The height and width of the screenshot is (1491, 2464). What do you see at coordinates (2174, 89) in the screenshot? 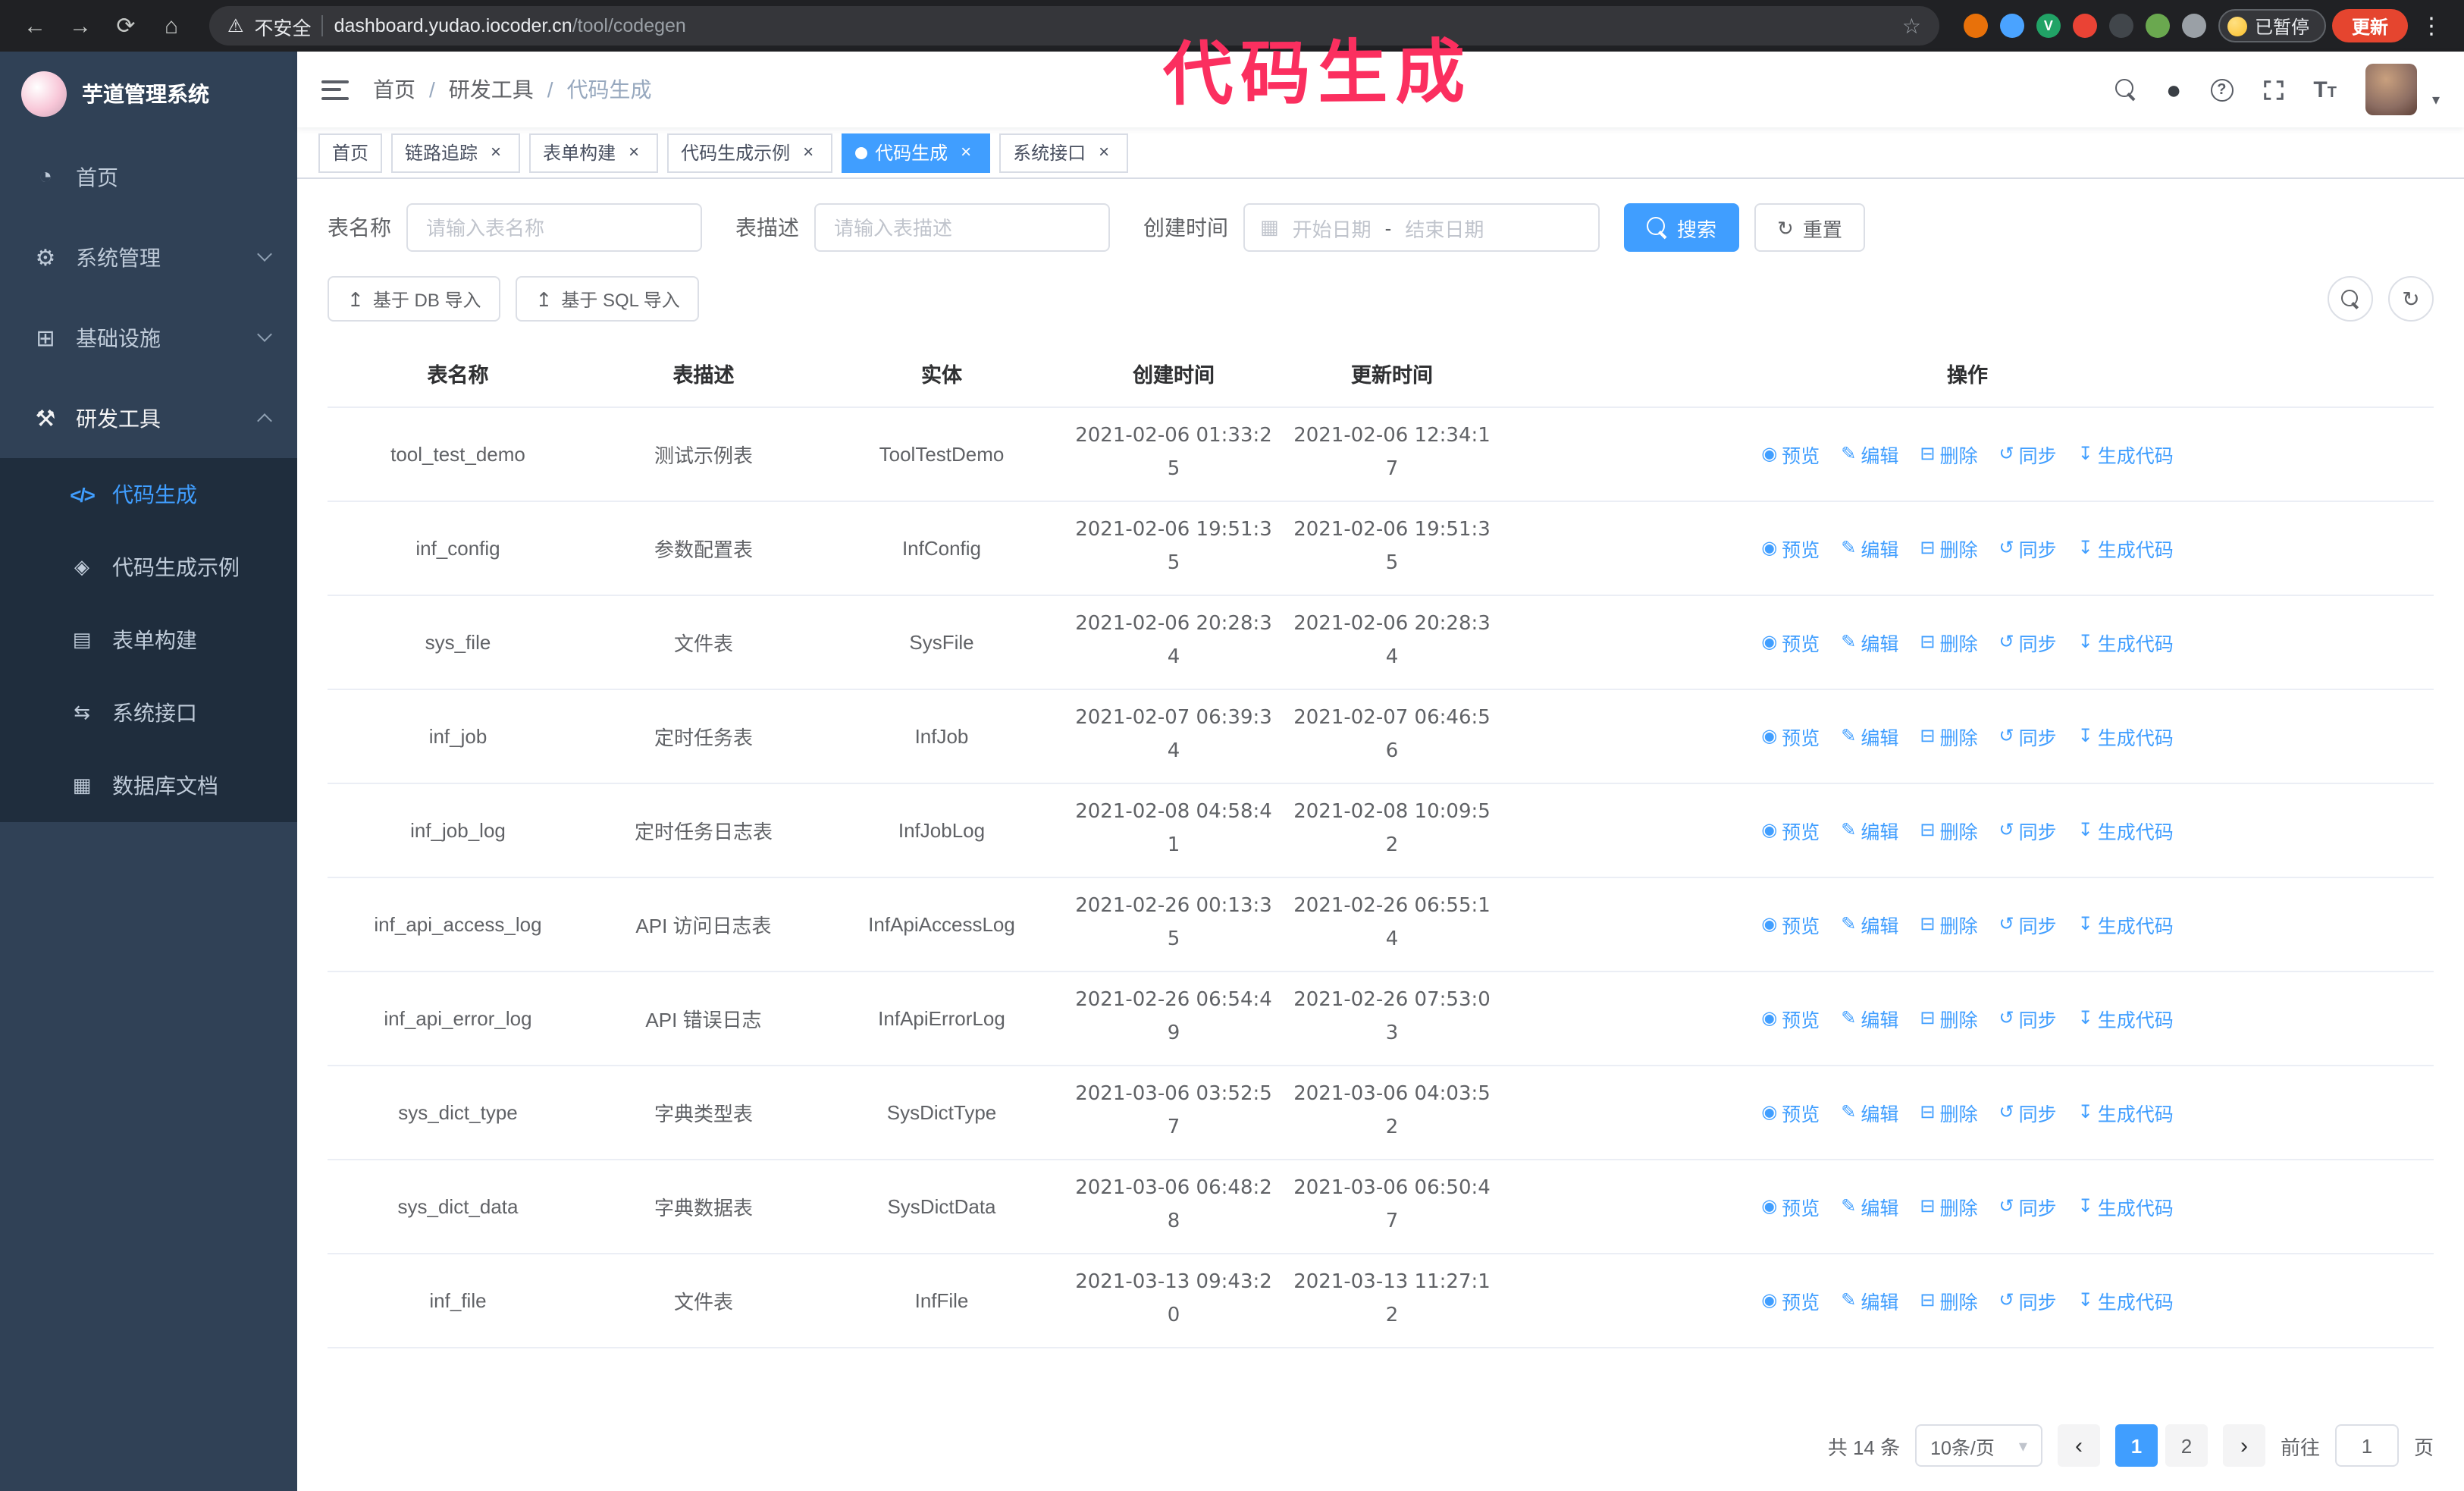
I see `github-icon: ●` at bounding box center [2174, 89].